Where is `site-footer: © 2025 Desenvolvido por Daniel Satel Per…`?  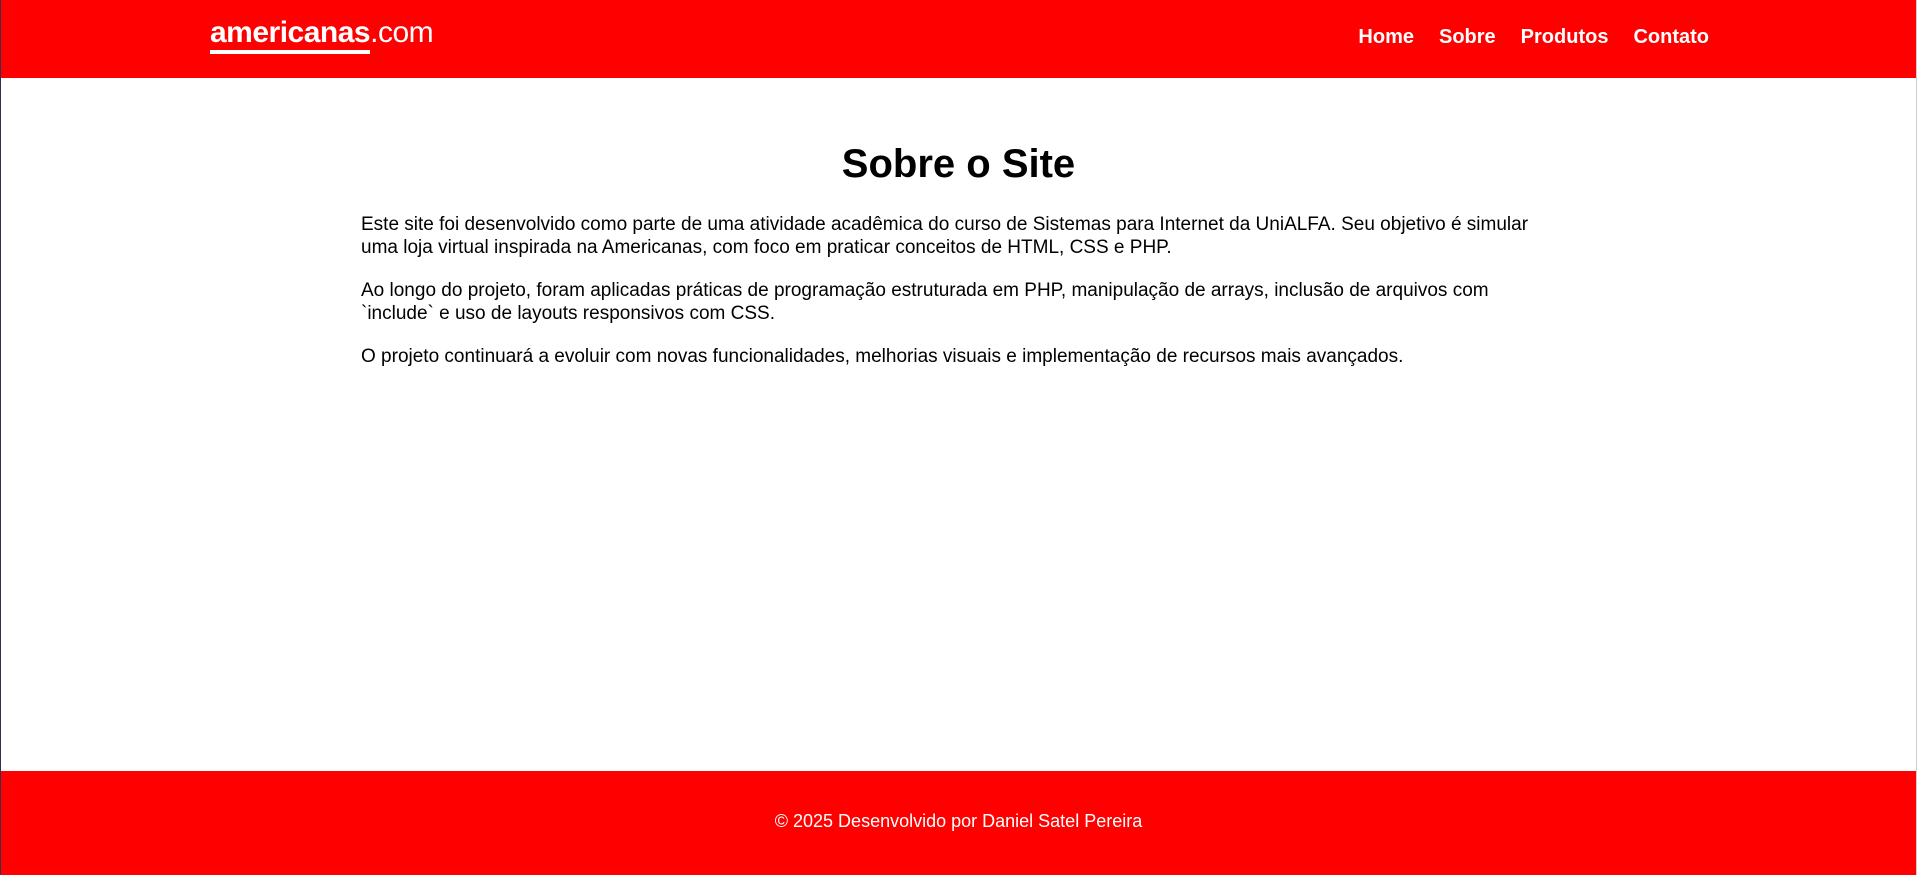
site-footer: © 2025 Desenvolvido por Daniel Satel Per… is located at coordinates (958, 823).